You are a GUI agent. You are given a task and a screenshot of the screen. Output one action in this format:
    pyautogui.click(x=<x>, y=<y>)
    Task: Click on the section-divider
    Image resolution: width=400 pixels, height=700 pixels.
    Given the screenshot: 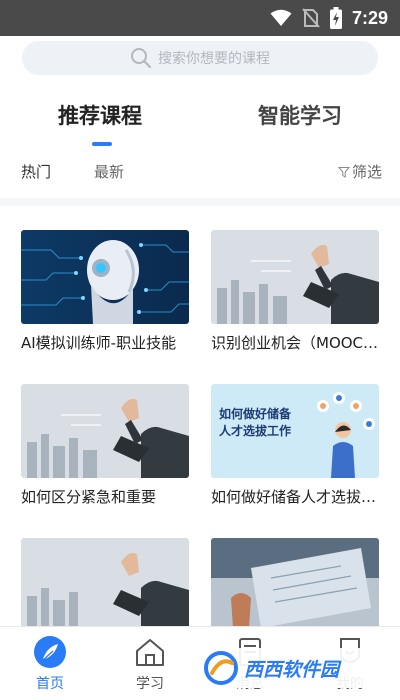 What is the action you would take?
    pyautogui.click(x=200, y=202)
    